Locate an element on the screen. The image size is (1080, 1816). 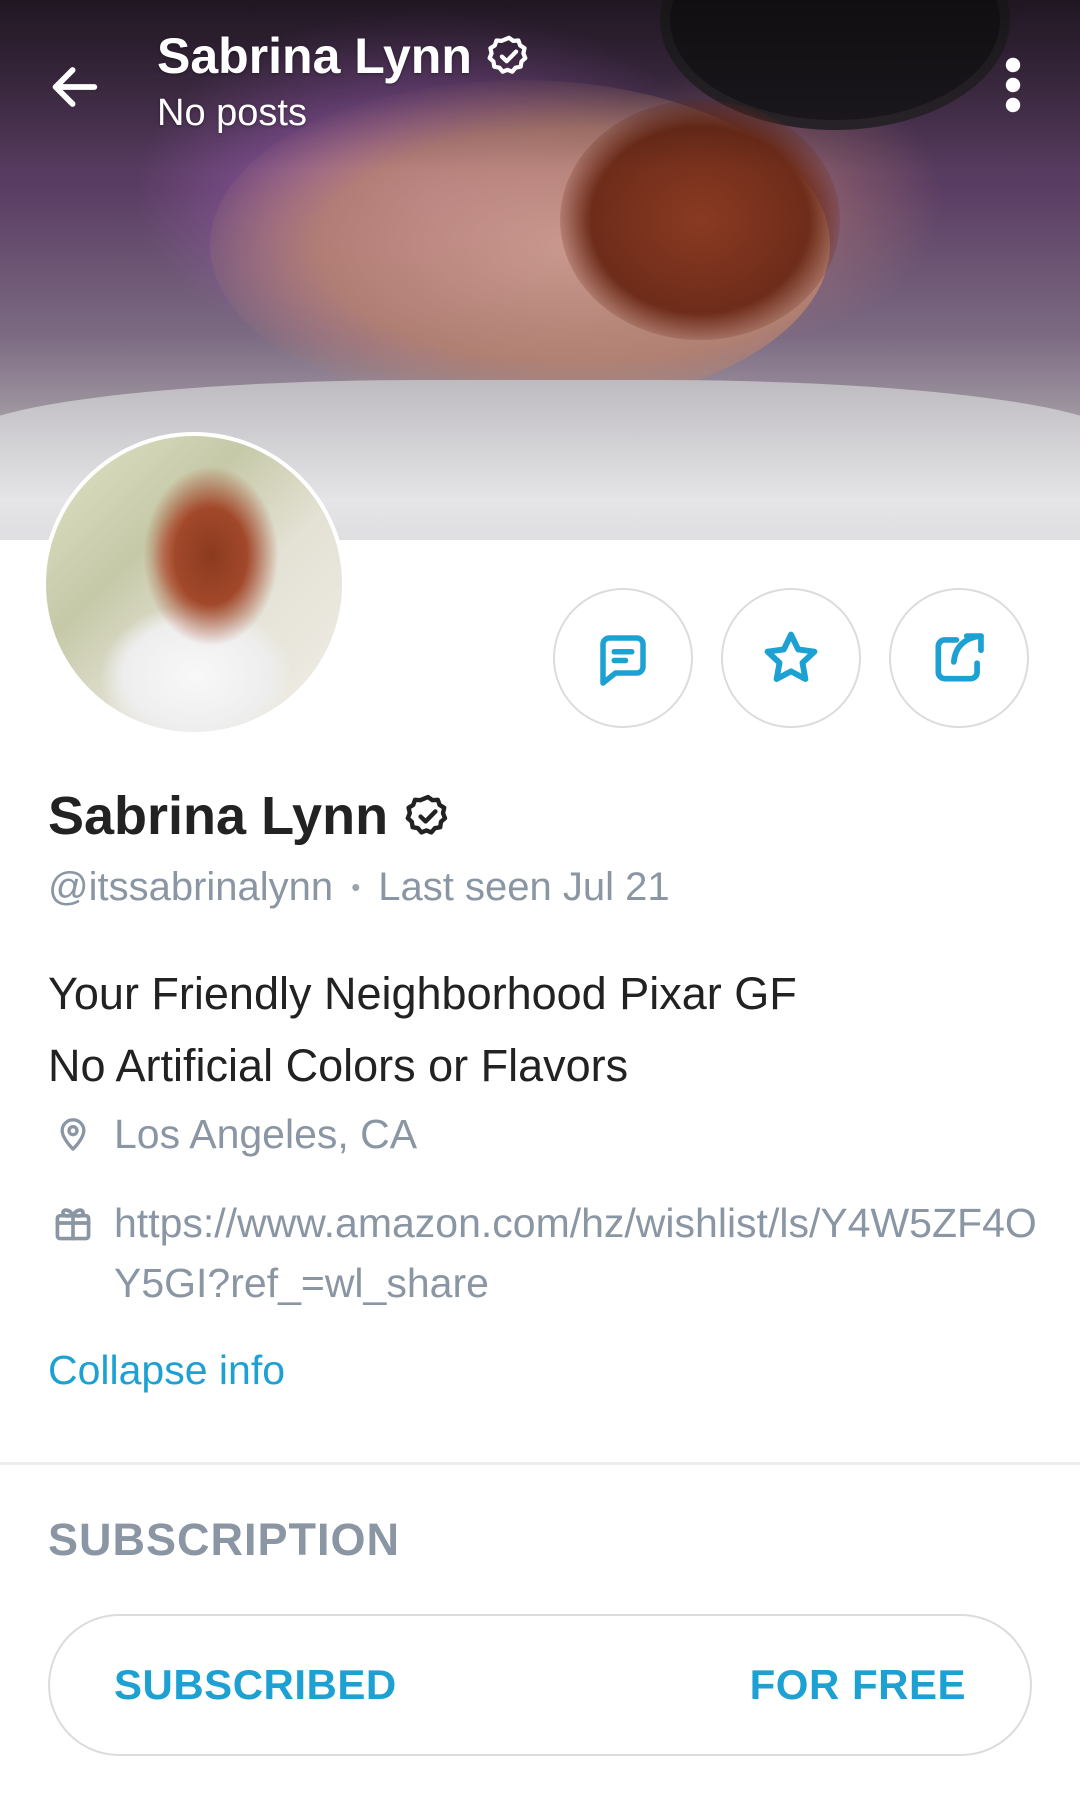
gift-icon is located at coordinates (73, 1223).